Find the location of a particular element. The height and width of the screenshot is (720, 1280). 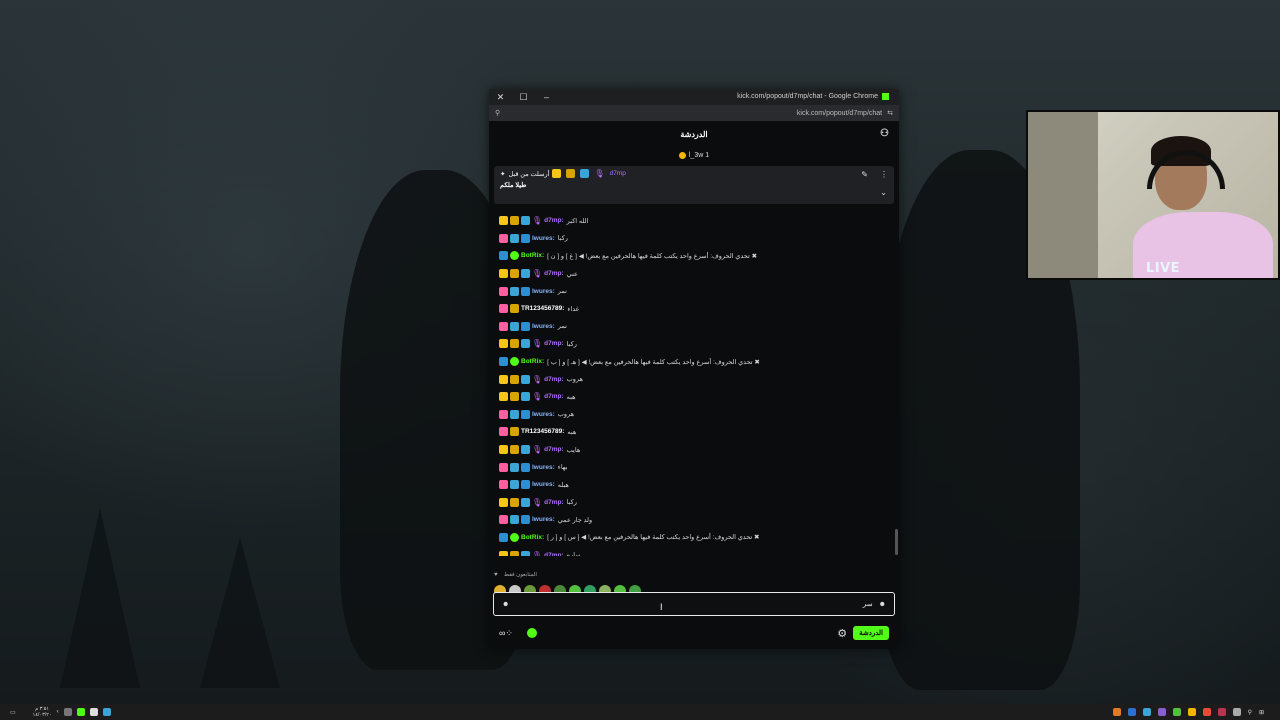

windows-start-icon: ⊞ is located at coordinates (1261, 712).